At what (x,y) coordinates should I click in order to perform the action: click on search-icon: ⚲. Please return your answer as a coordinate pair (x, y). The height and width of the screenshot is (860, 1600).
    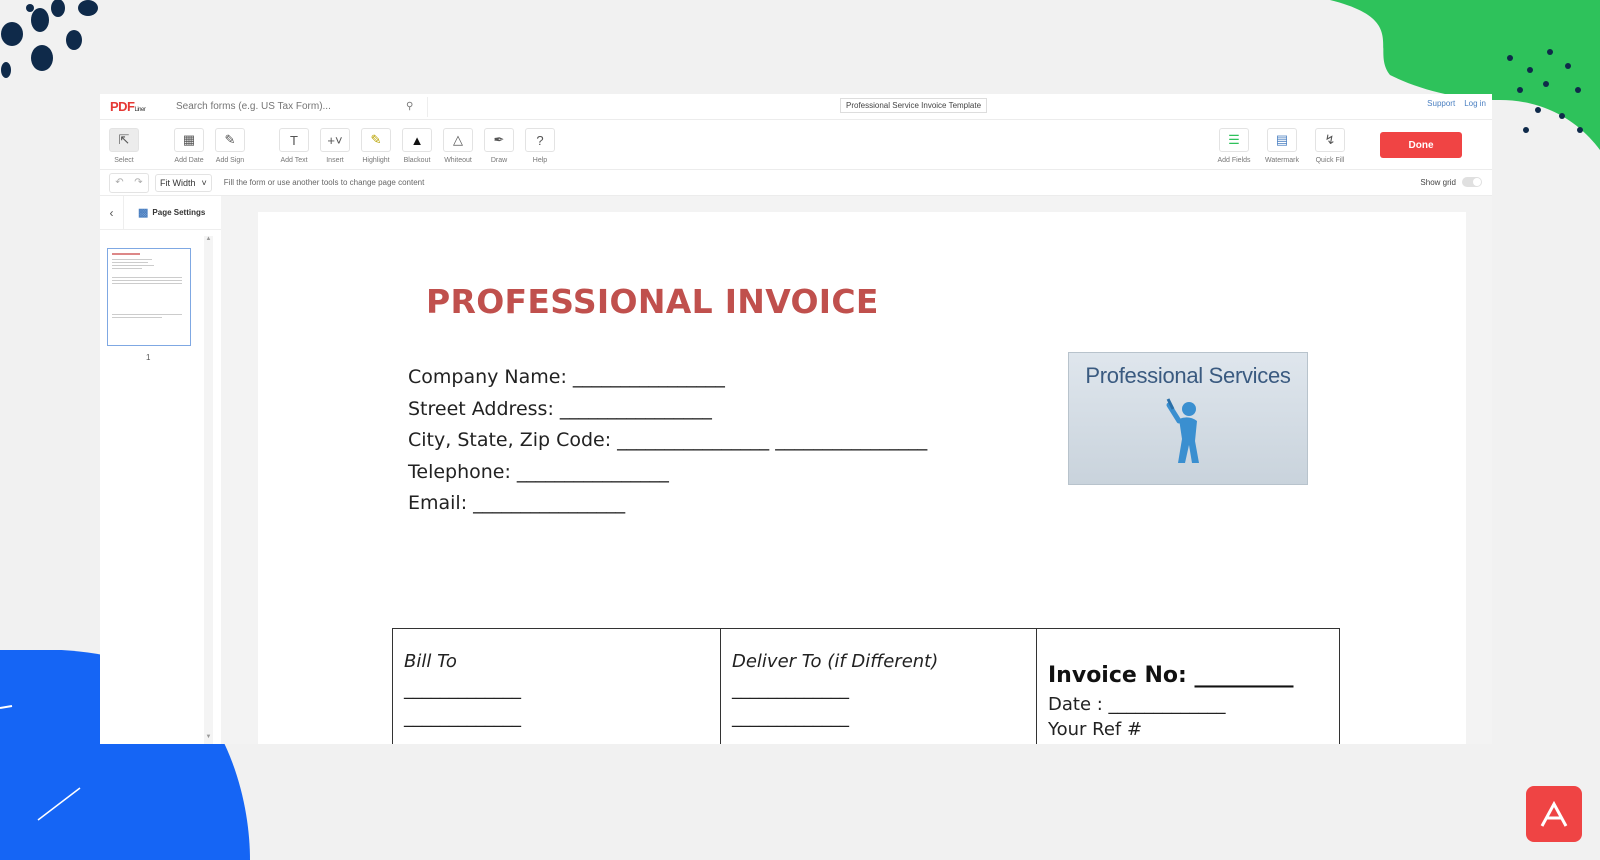
    Looking at the image, I should click on (409, 106).